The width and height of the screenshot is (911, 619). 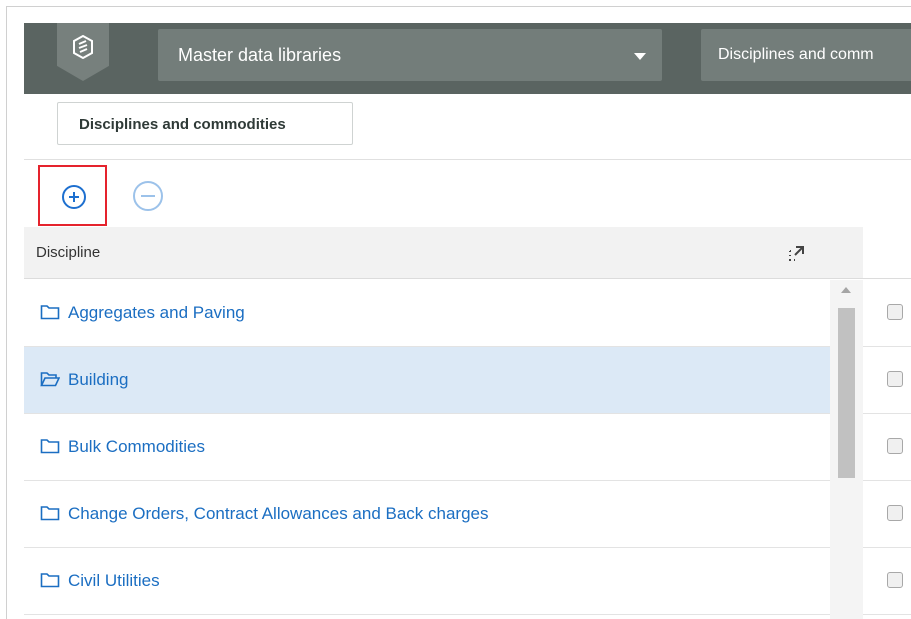 I want to click on app-logo, so click(x=83, y=52).